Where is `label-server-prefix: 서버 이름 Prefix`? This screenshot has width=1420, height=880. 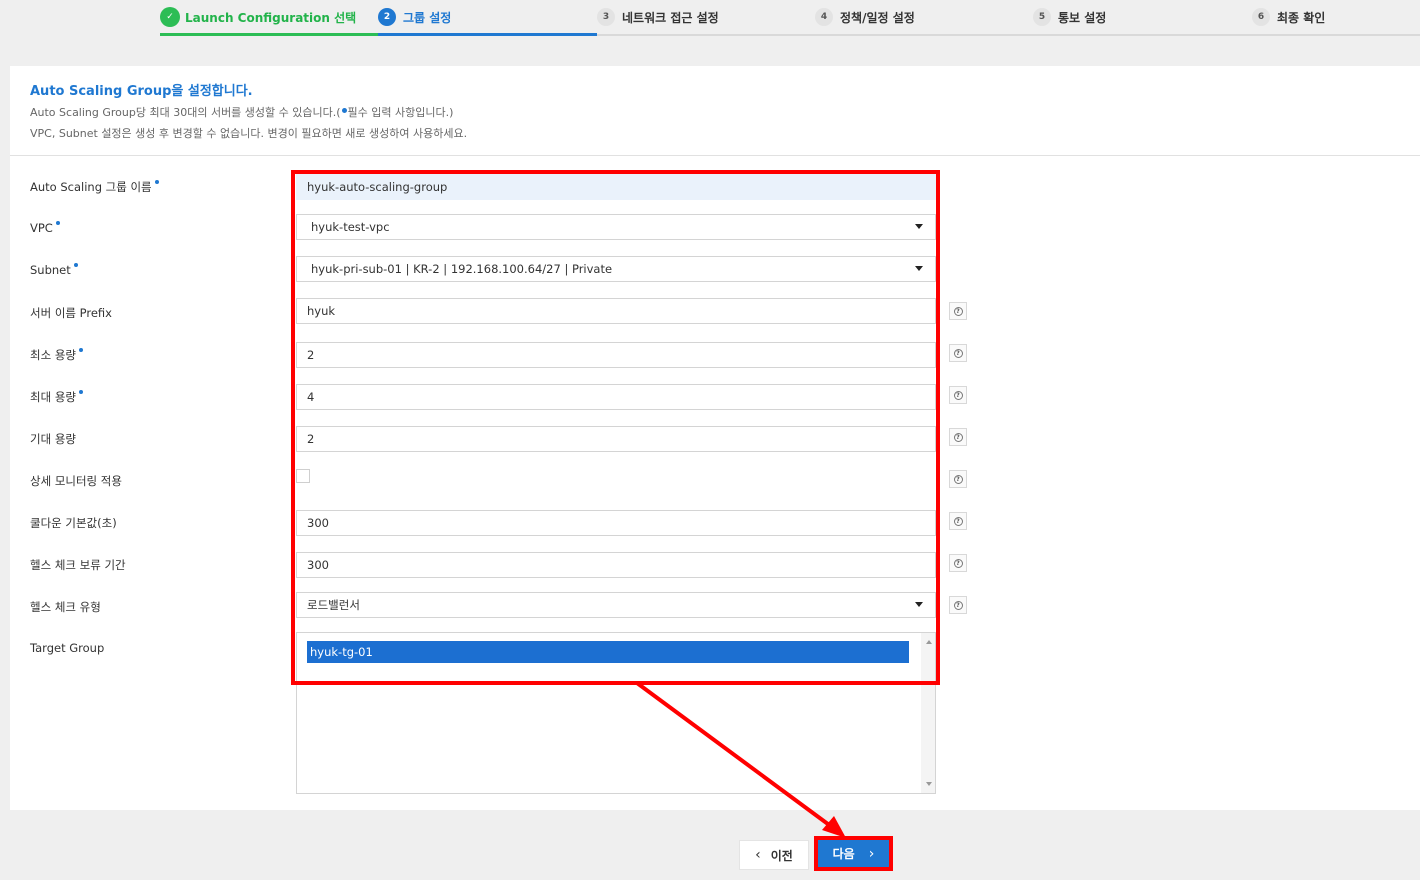 label-server-prefix: 서버 이름 Prefix is located at coordinates (71, 313).